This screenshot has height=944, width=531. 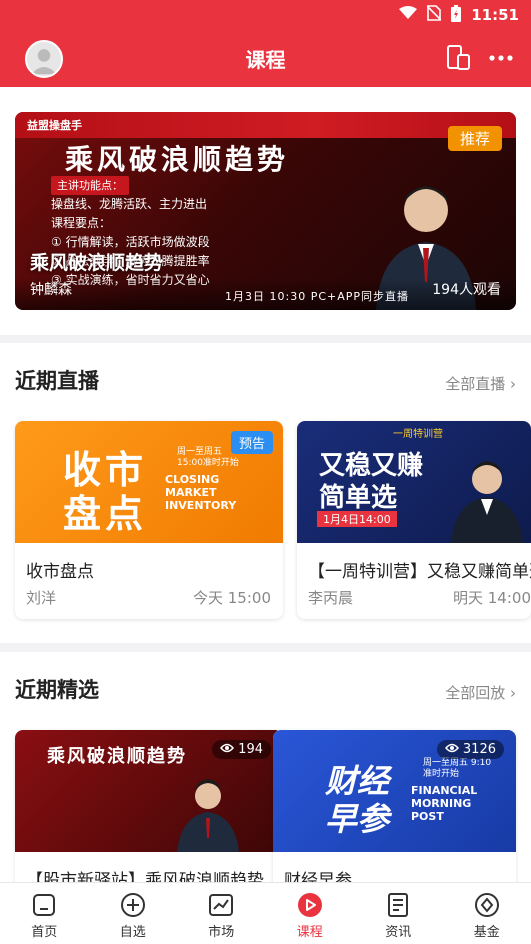 I want to click on card-author: 李丙晨, so click(x=331, y=598).